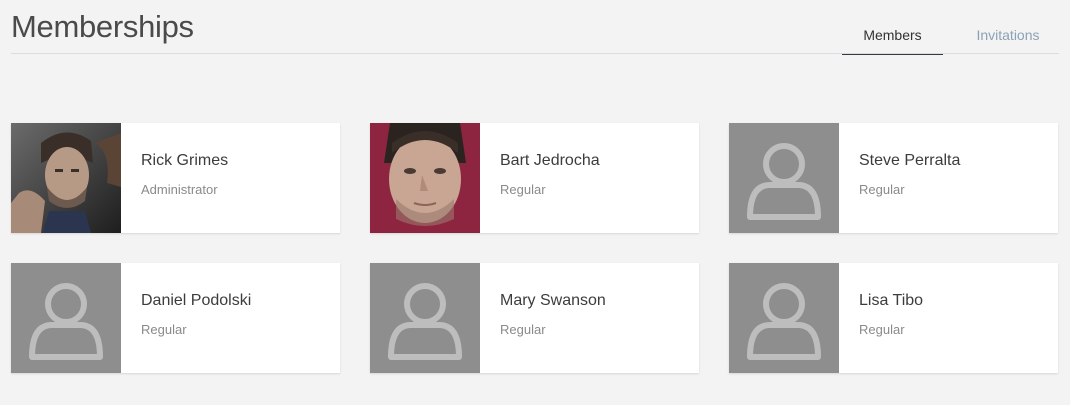  Describe the element at coordinates (881, 318) in the screenshot. I see `member-info: Lisa Tibo Regular` at that location.